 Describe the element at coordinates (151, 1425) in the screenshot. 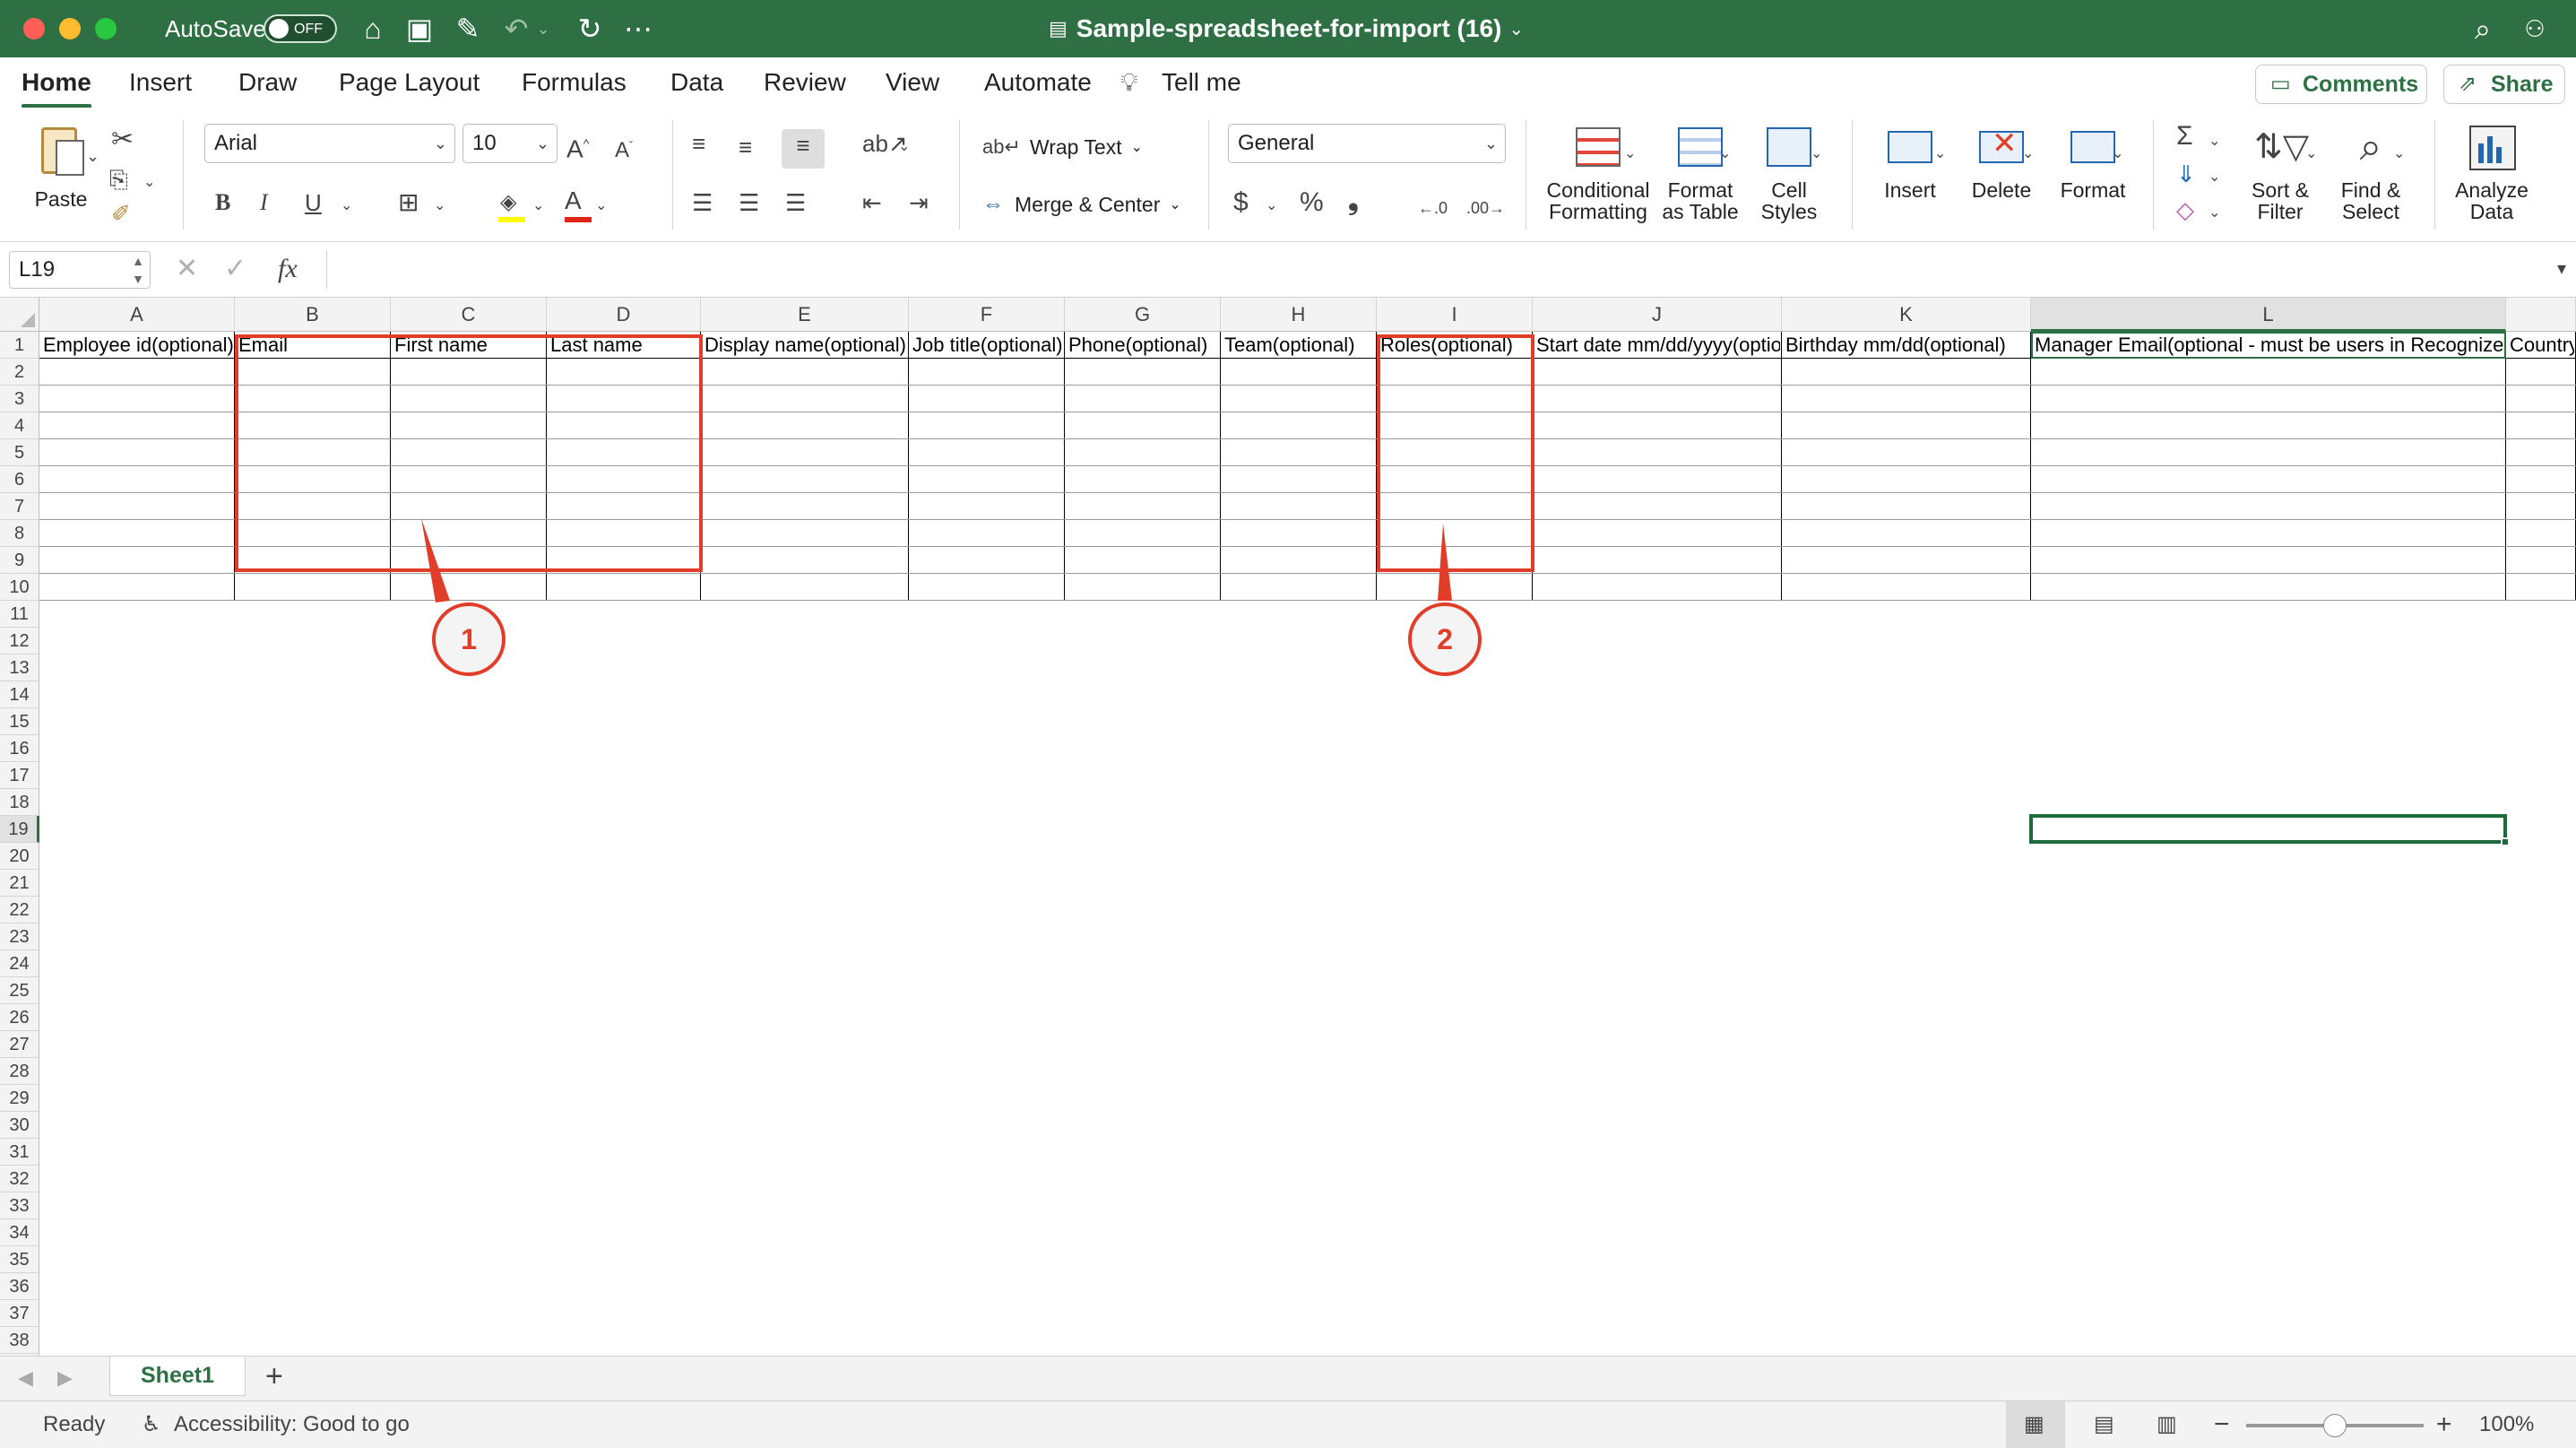

I see `accessibility-icon: ♿︎` at that location.